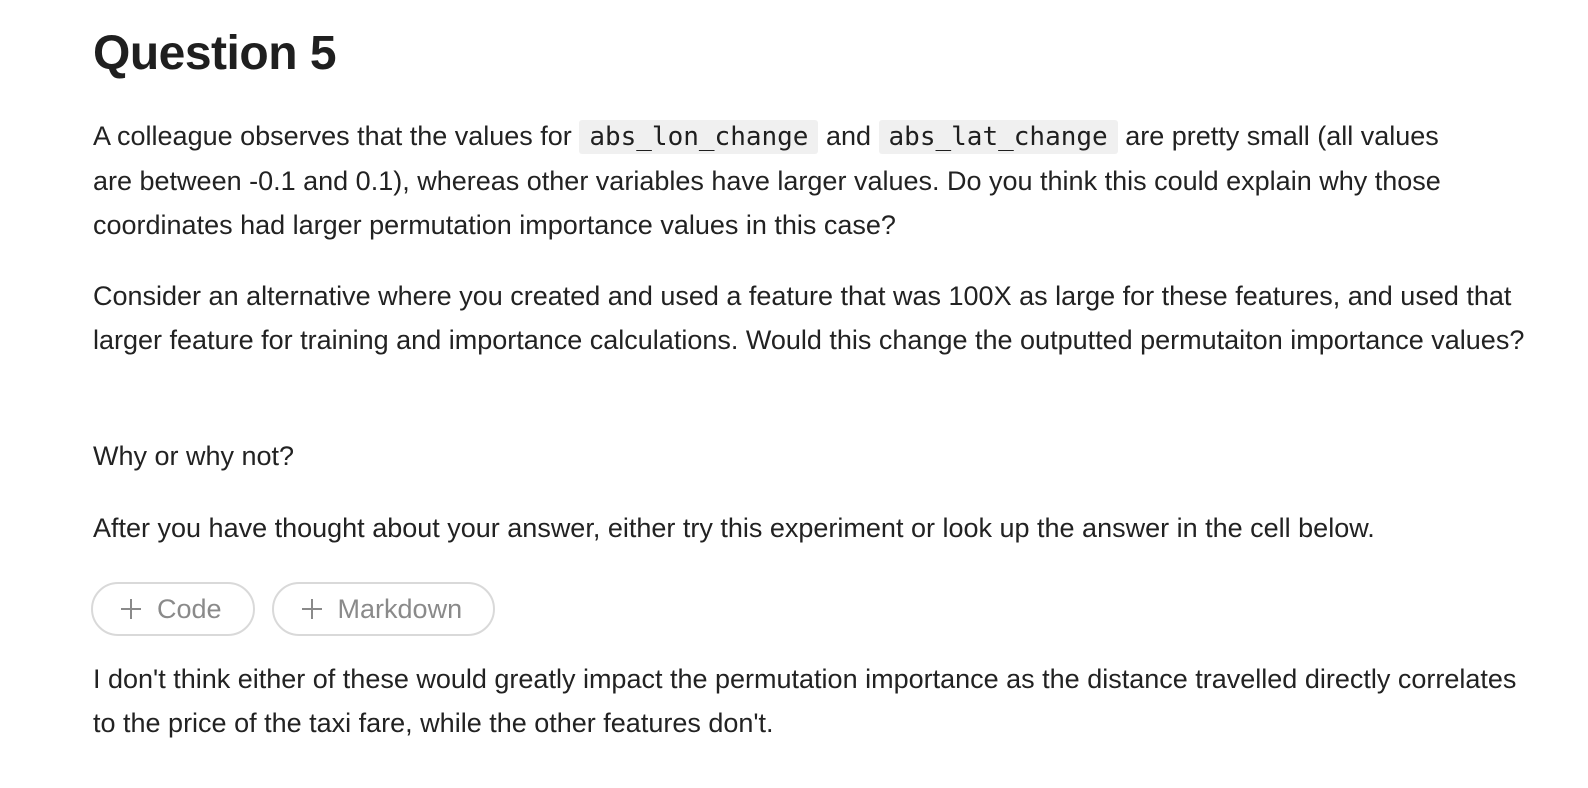 The image size is (1588, 788). Describe the element at coordinates (194, 456) in the screenshot. I see `why-paragraph: Why or why not?` at that location.